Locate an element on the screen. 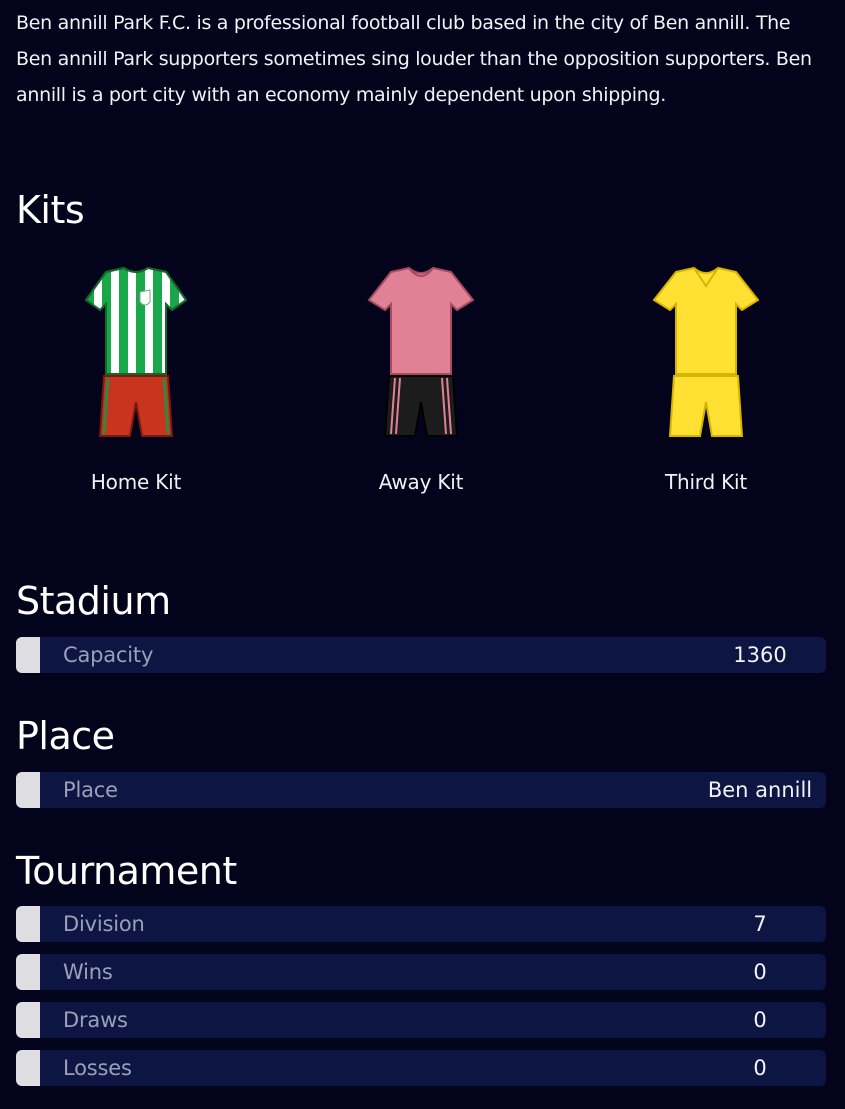  wins-value: 0 is located at coordinates (760, 972).